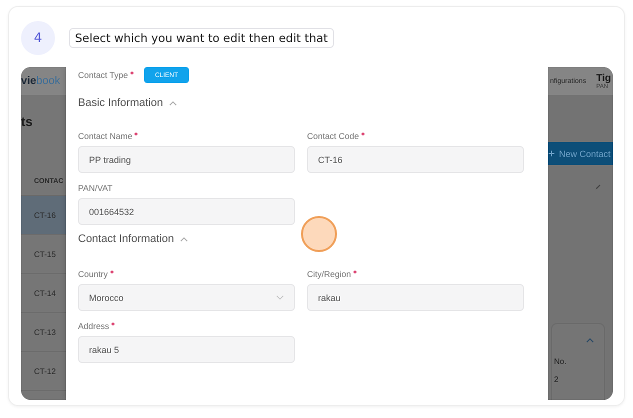 The height and width of the screenshot is (418, 633). Describe the element at coordinates (560, 361) in the screenshot. I see `panel-label: No.` at that location.